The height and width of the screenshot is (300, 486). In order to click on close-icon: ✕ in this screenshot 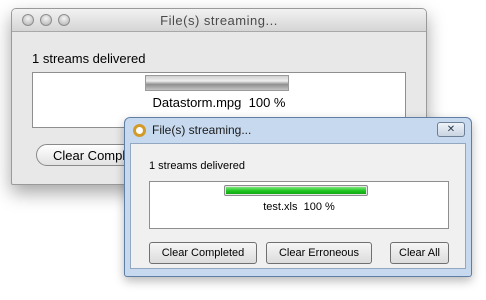, I will do `click(451, 129)`.